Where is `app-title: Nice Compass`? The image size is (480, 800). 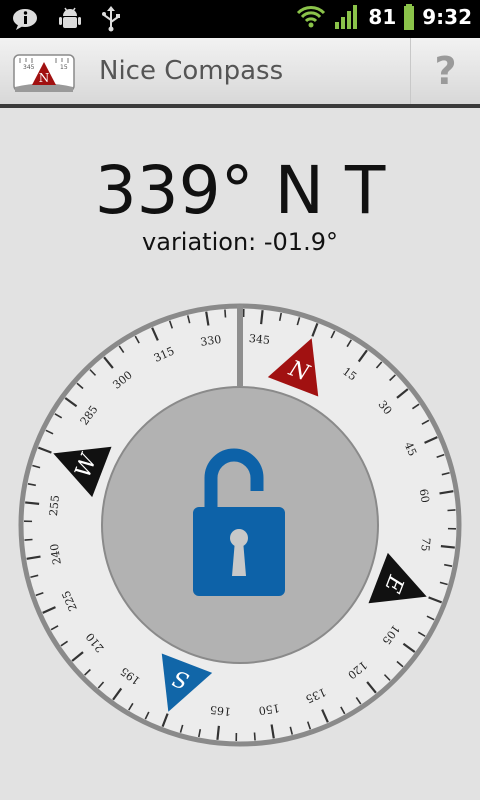
app-title: Nice Compass is located at coordinates (191, 71).